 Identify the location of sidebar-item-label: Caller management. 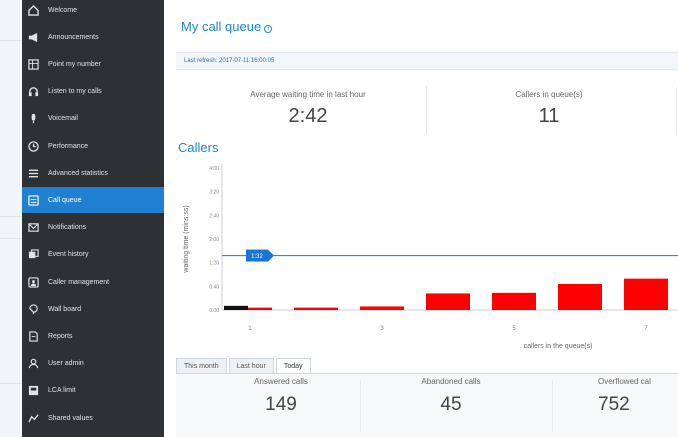
(79, 282).